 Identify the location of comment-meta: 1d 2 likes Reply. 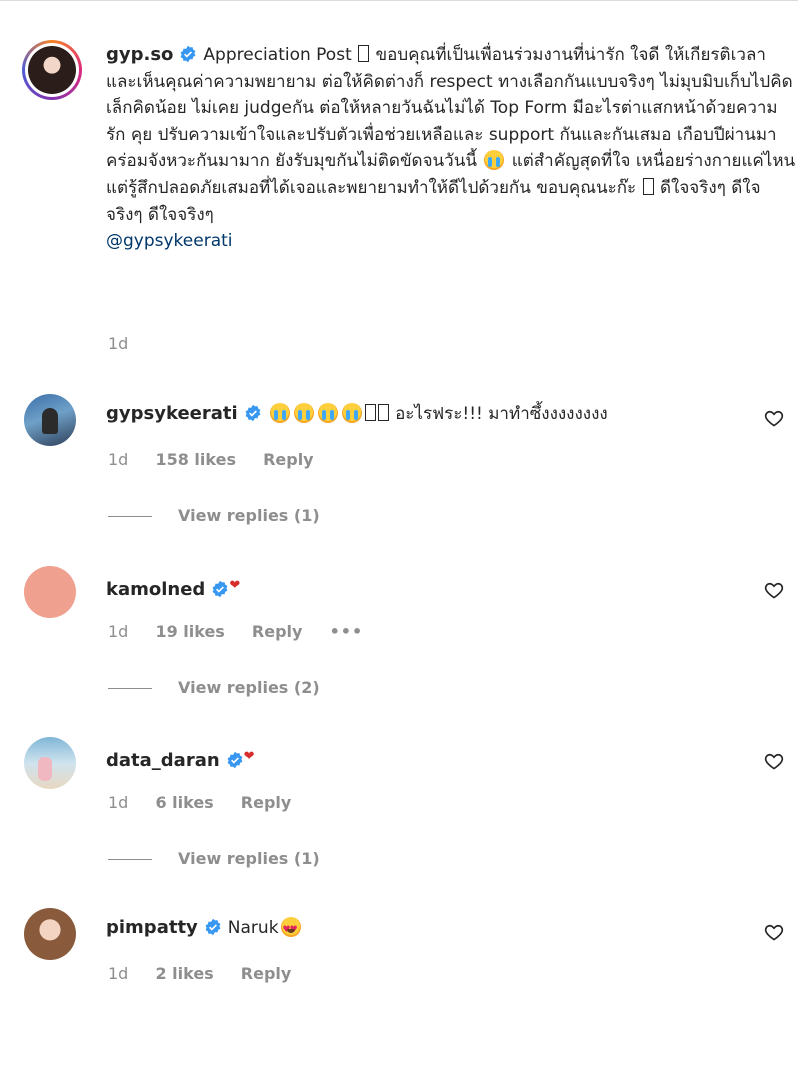
(210, 973).